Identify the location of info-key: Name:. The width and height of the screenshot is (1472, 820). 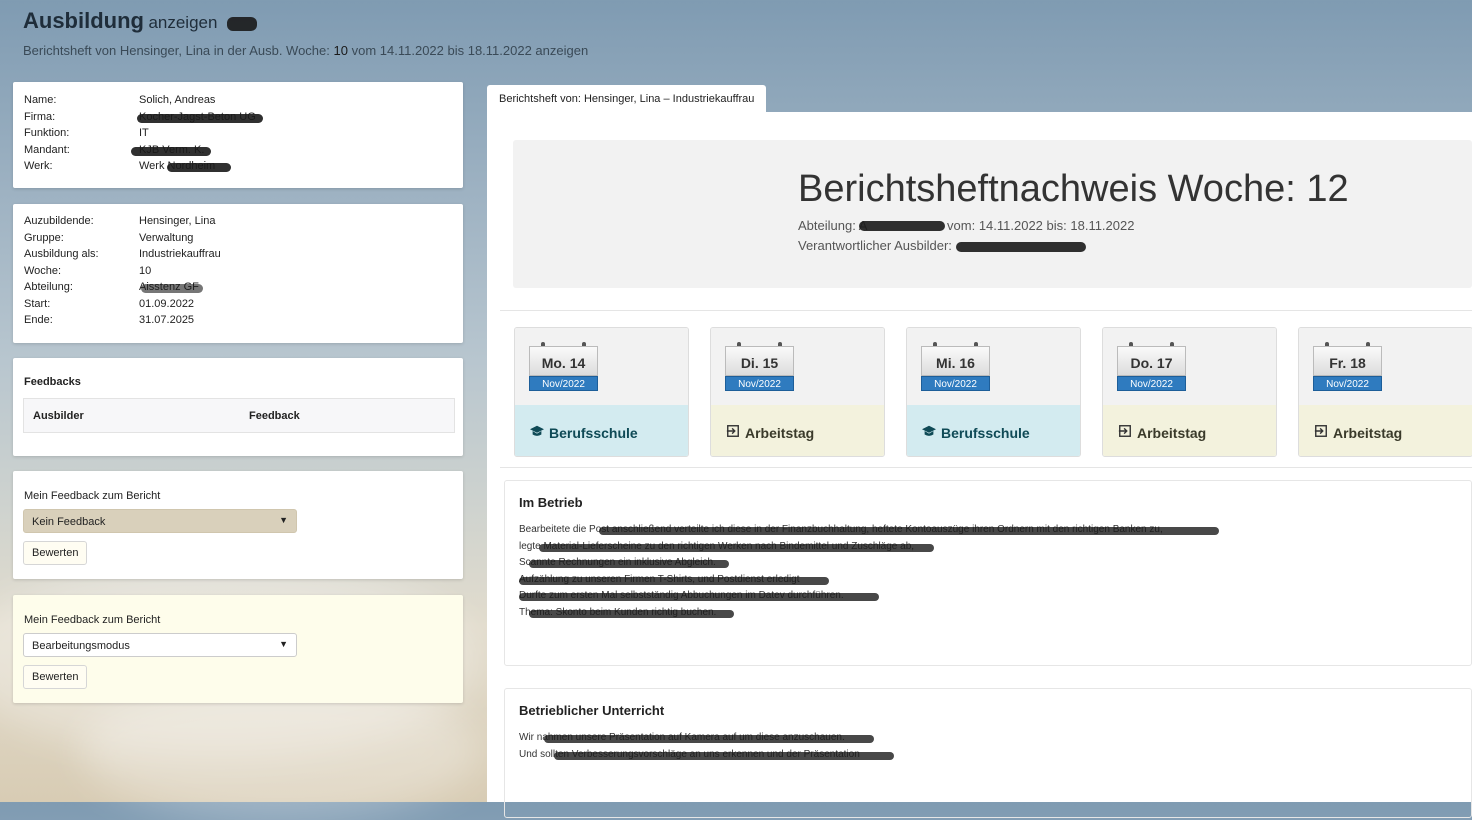
(40, 100).